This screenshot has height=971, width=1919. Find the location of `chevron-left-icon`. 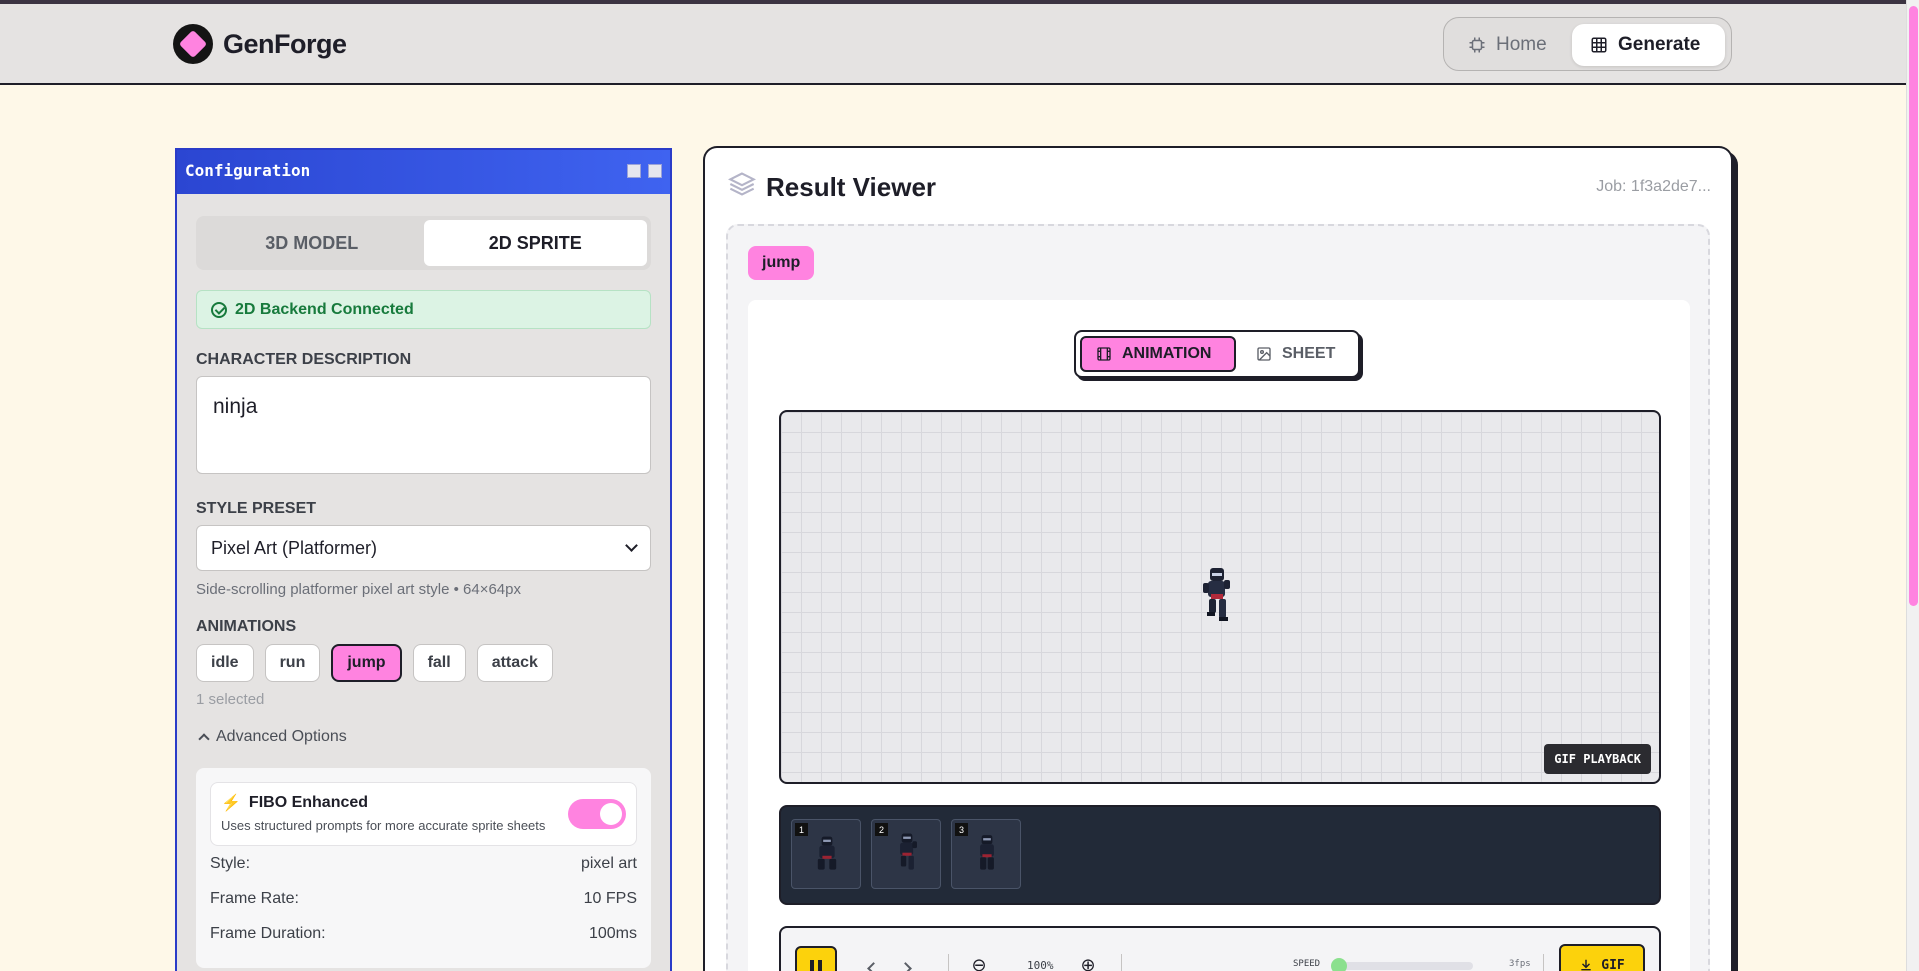

chevron-left-icon is located at coordinates (873, 966).